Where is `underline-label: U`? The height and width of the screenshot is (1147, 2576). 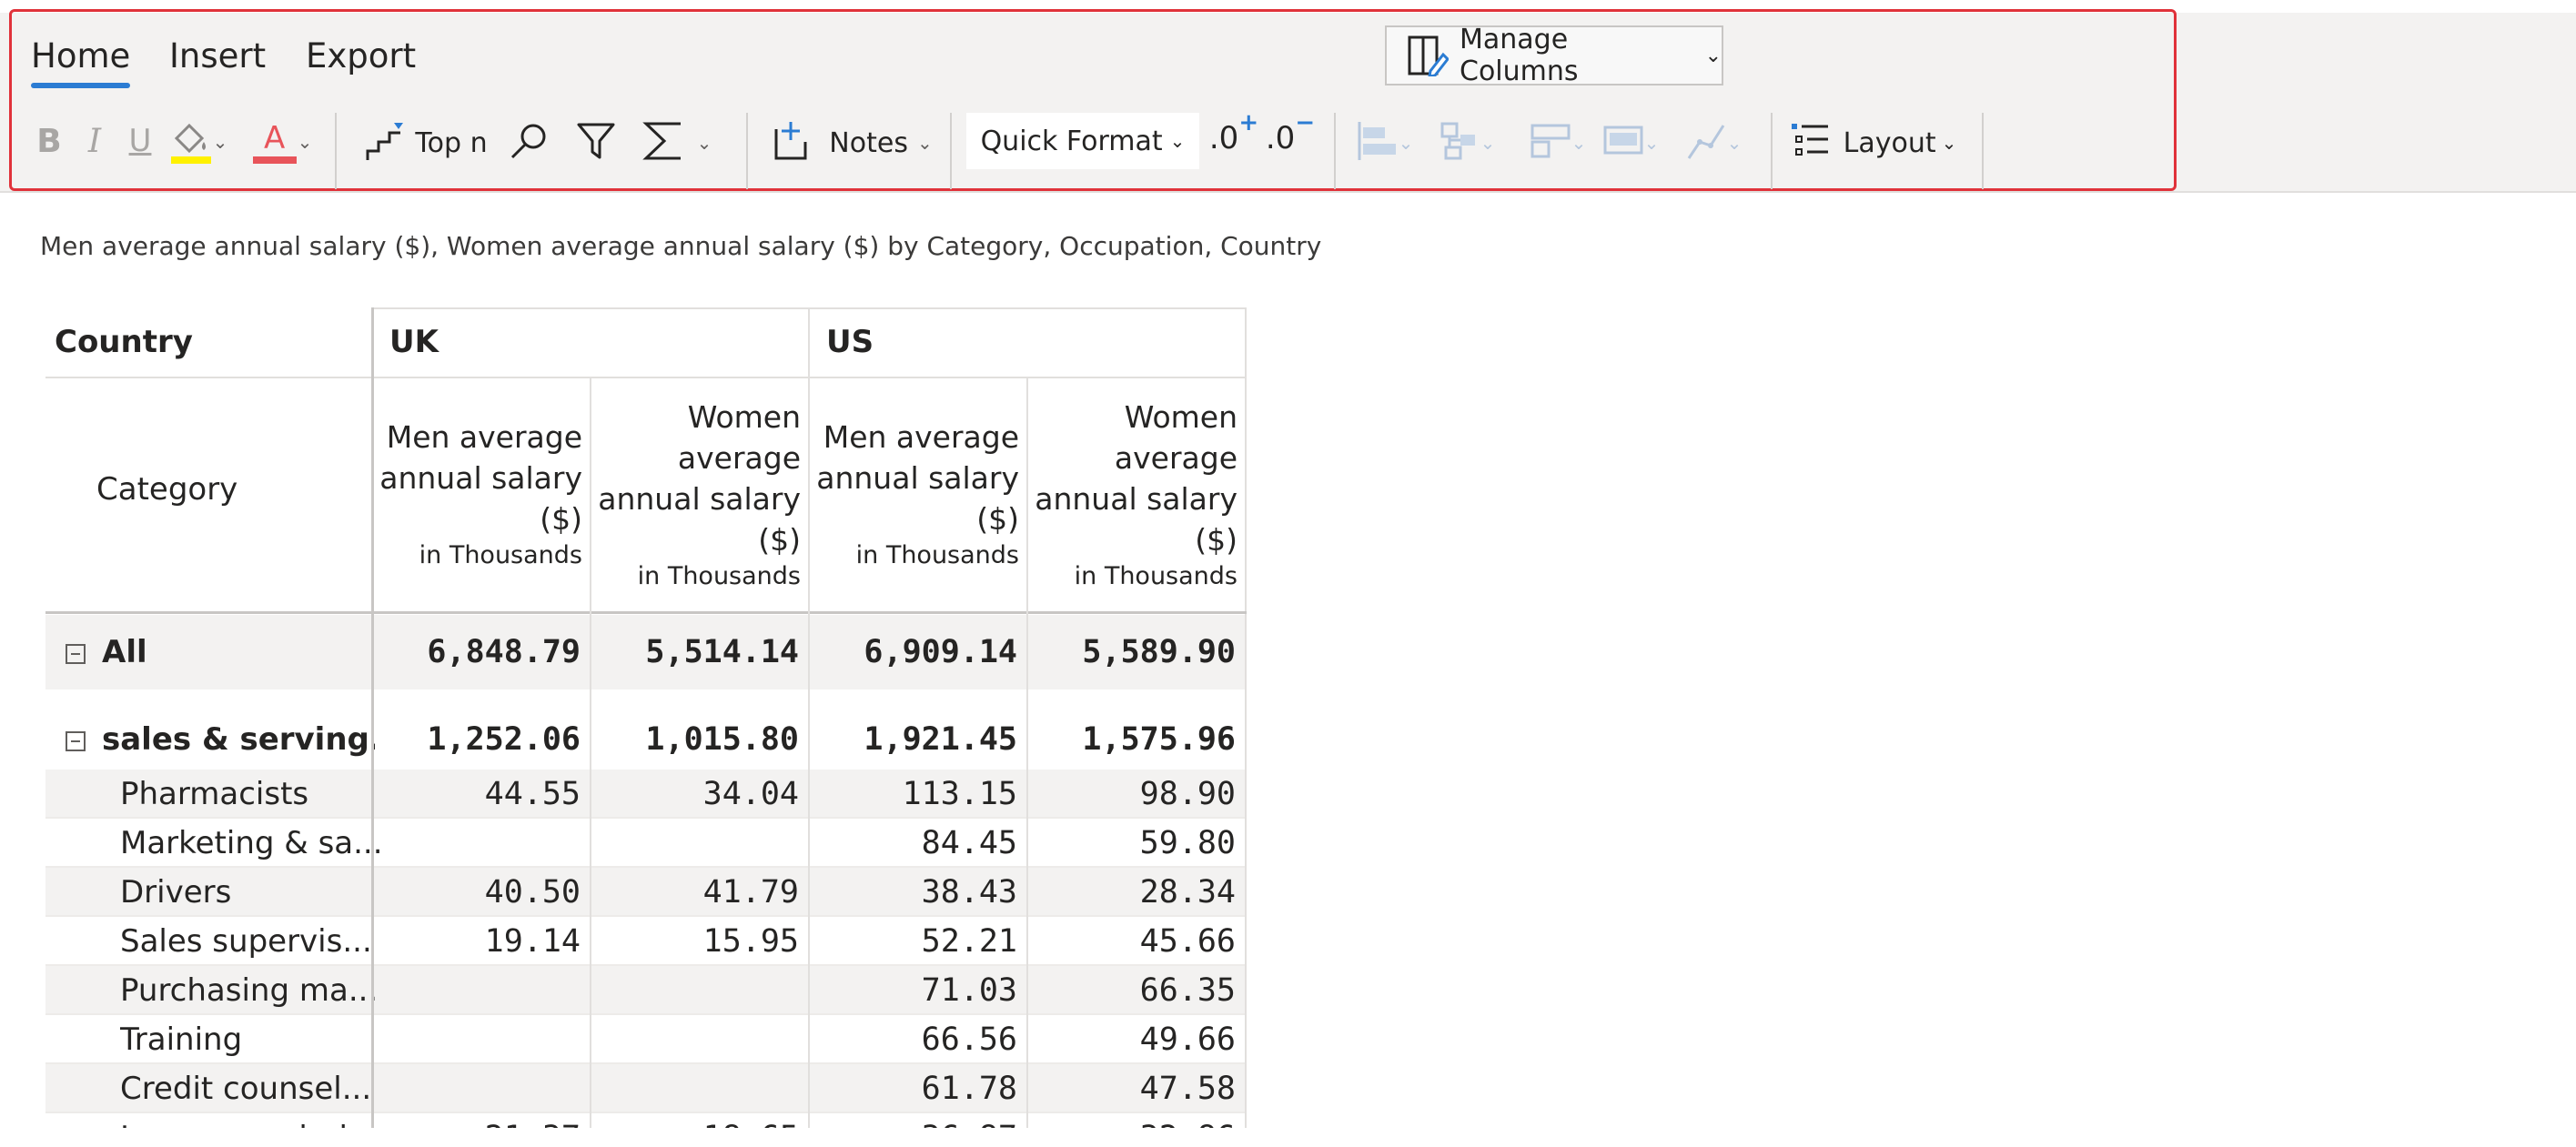
underline-label: U is located at coordinates (140, 141).